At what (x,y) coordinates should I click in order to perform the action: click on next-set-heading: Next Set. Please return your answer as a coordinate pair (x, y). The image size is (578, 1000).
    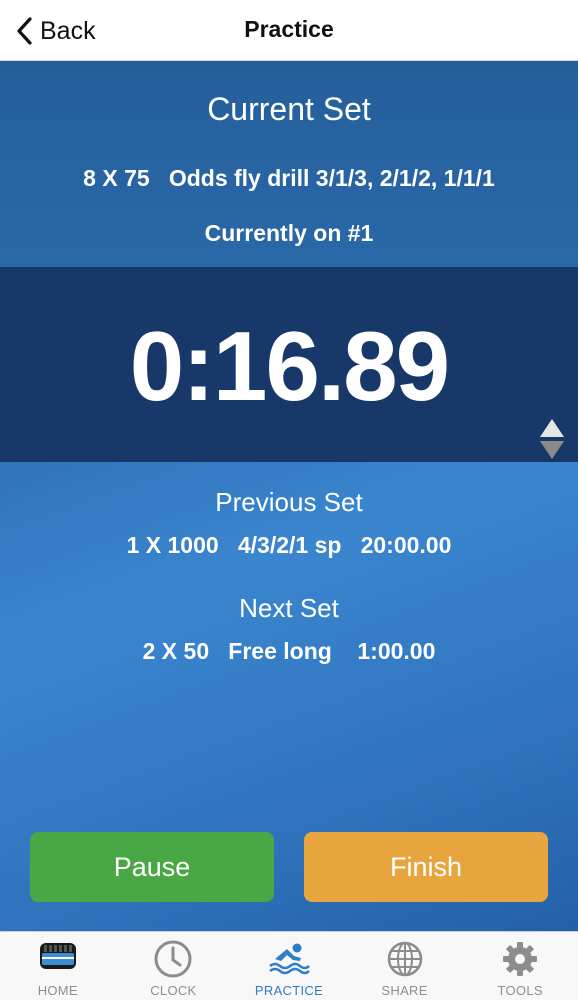
    Looking at the image, I should click on (289, 608).